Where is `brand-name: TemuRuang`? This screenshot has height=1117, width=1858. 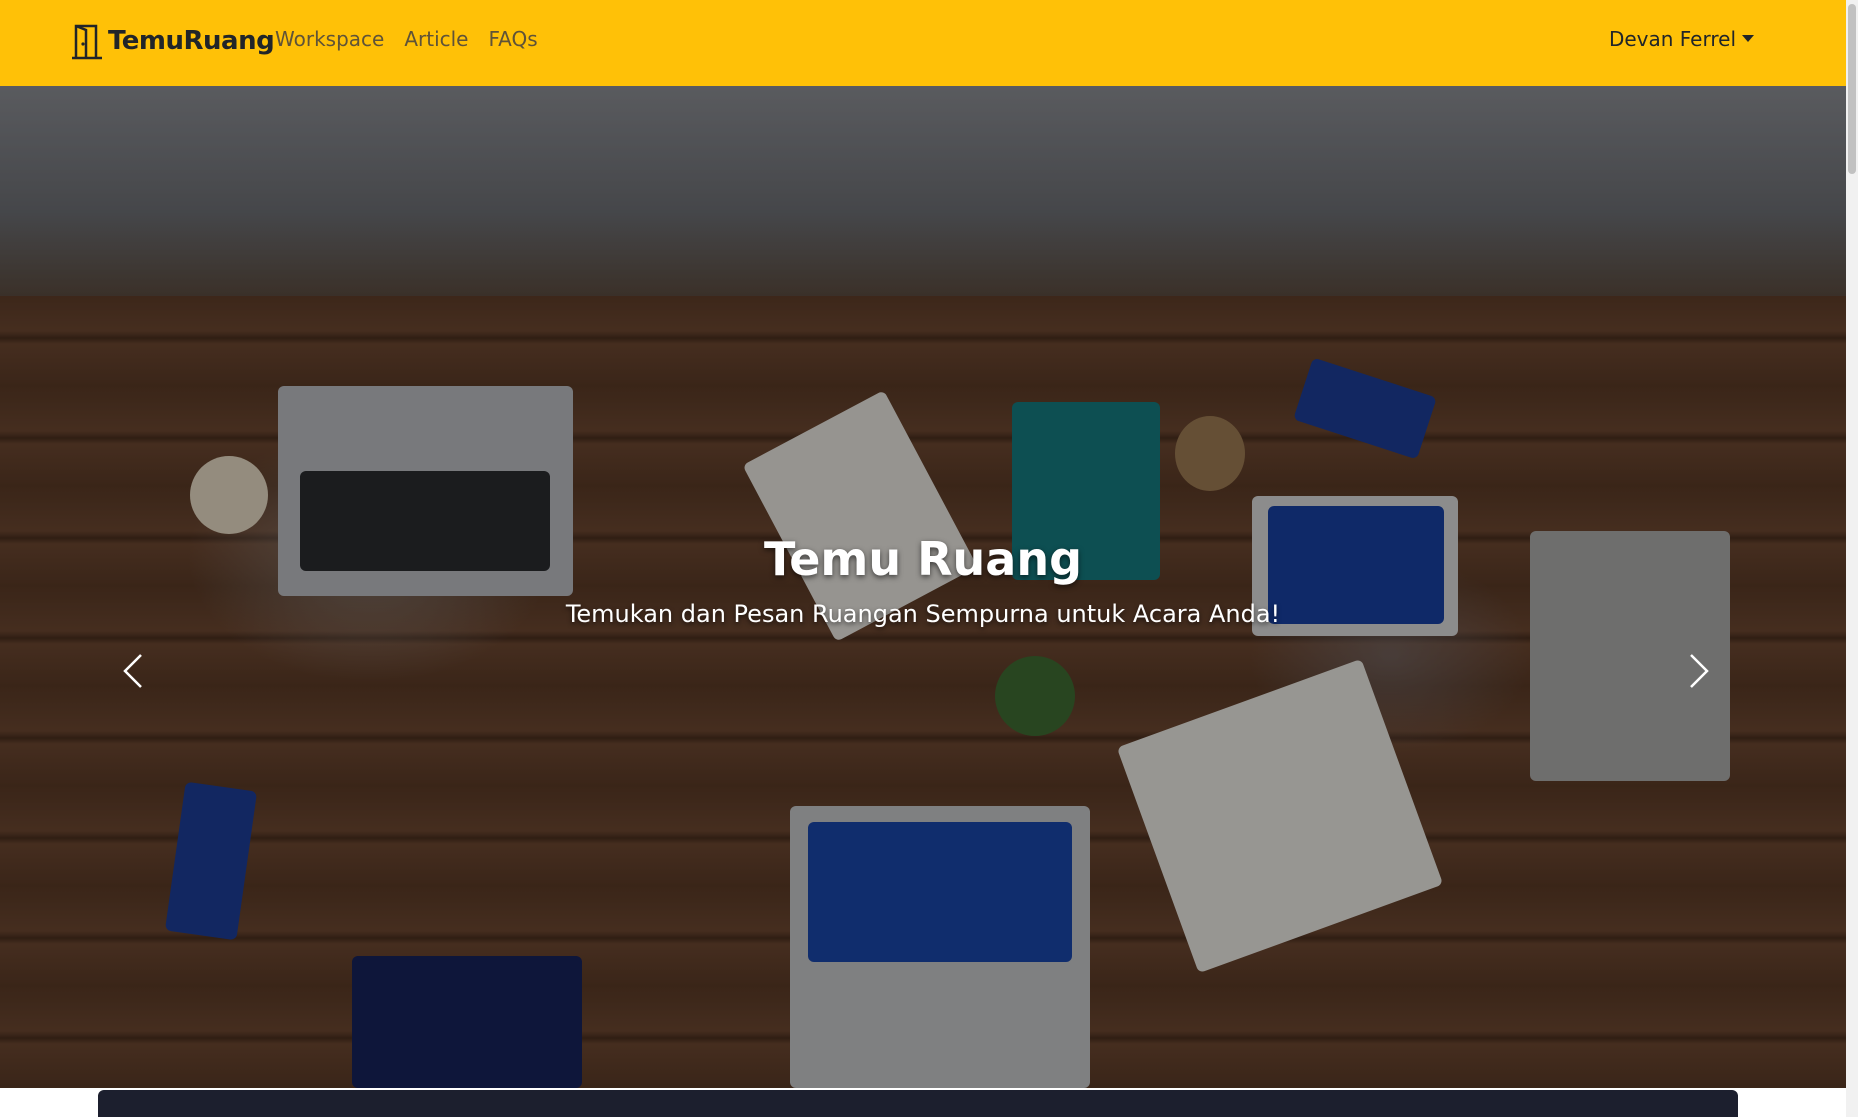
brand-name: TemuRuang is located at coordinates (191, 41).